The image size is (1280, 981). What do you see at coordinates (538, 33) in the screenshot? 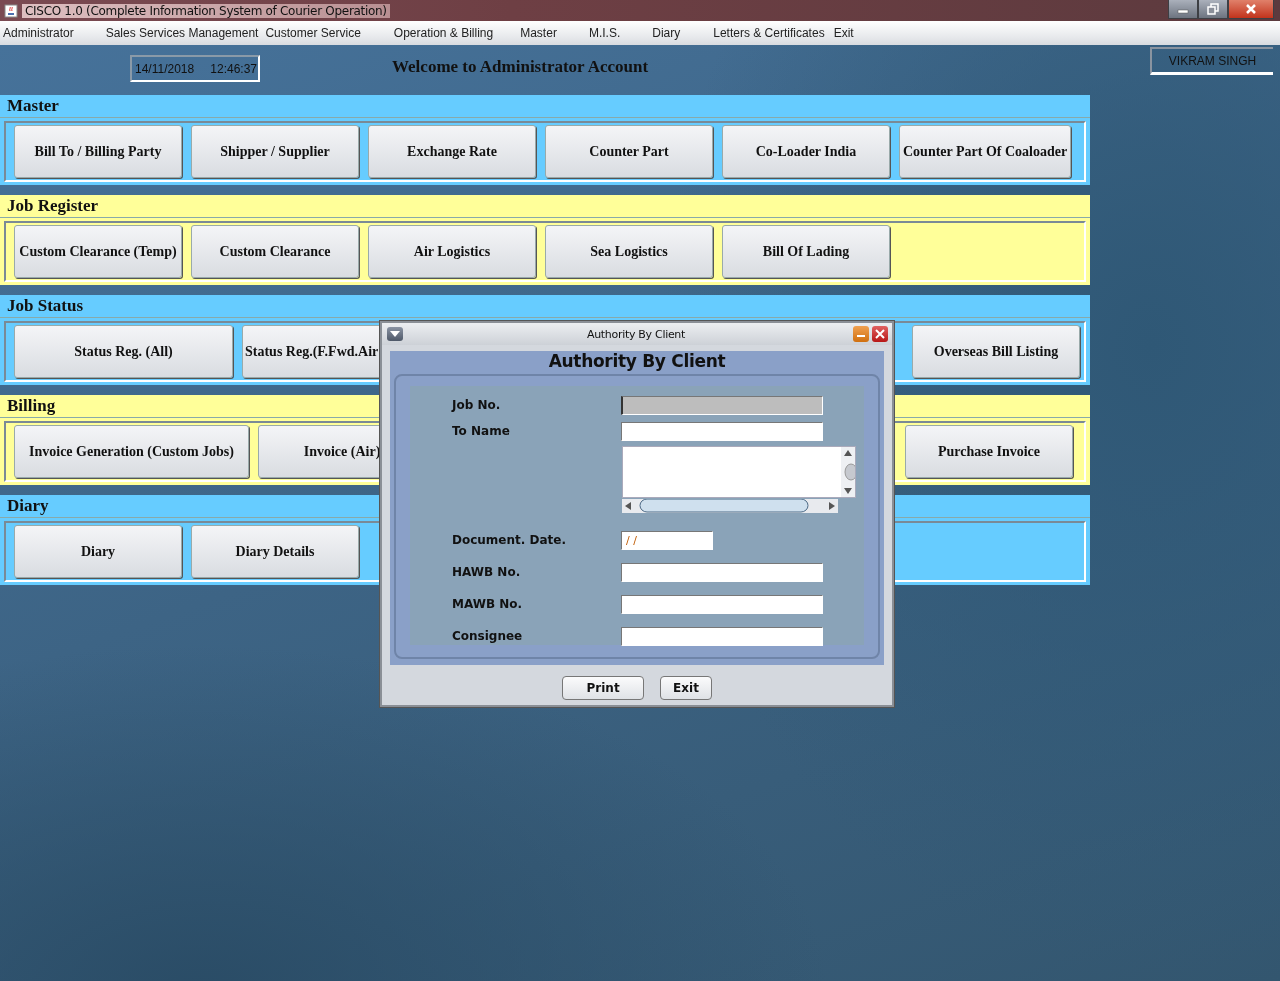
I see `menu-item: Master` at bounding box center [538, 33].